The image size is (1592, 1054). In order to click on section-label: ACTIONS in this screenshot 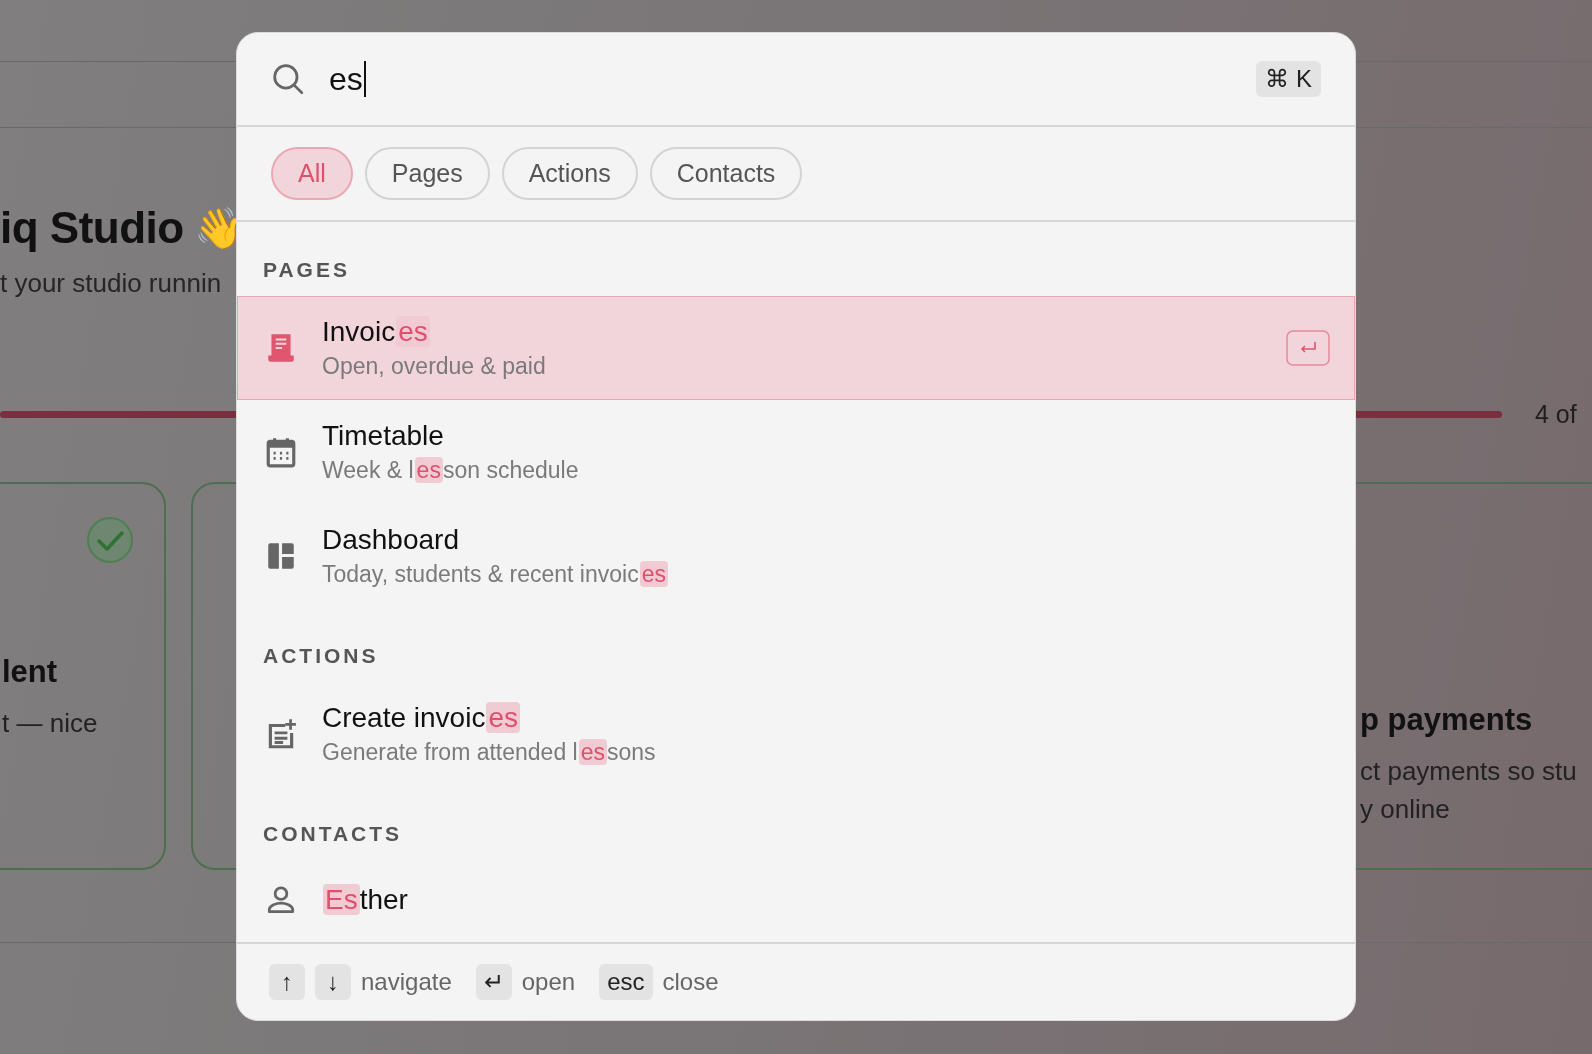, I will do `click(321, 656)`.